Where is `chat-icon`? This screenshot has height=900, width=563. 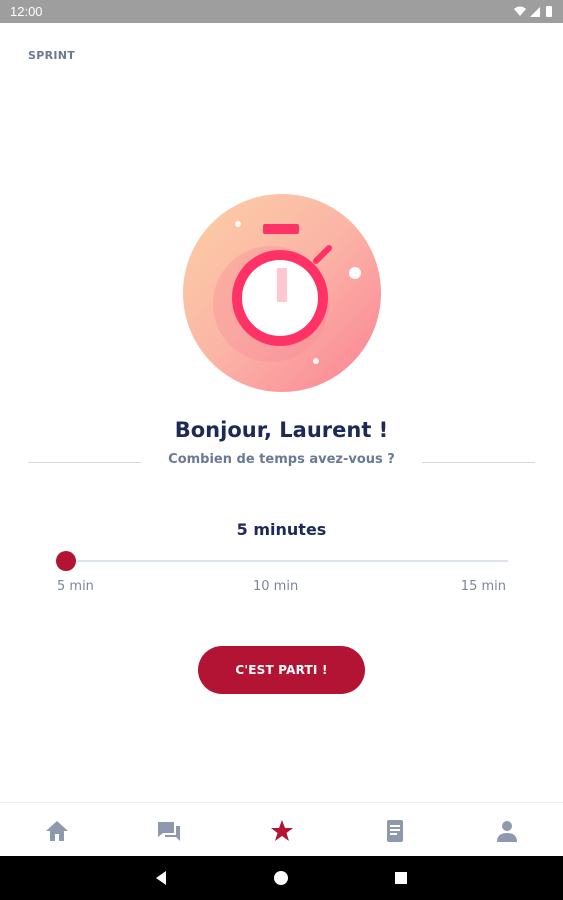 chat-icon is located at coordinates (169, 831).